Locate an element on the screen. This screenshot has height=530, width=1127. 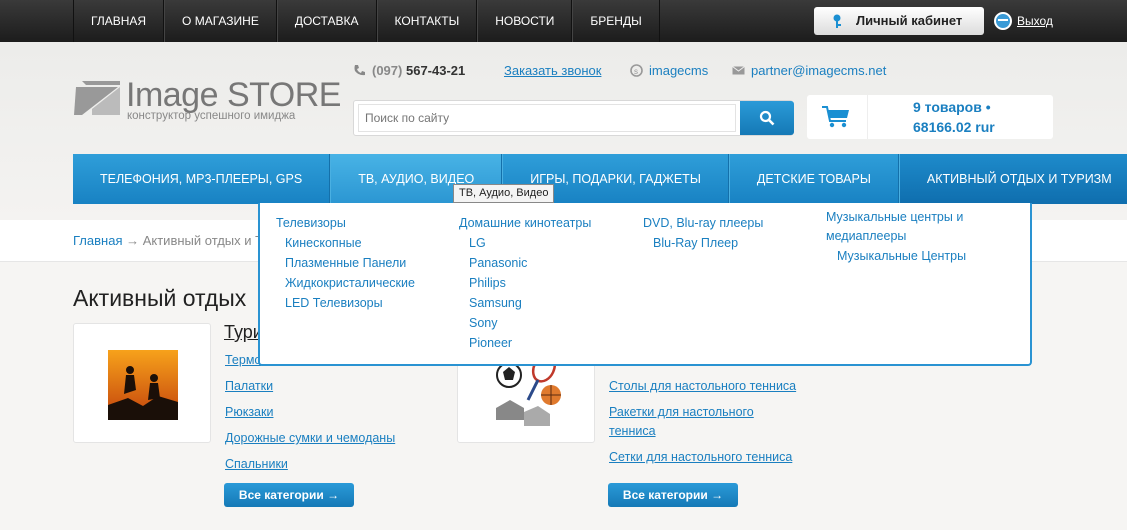
dropdown-heading: DVD, Blu-ray плееры is located at coordinates (703, 223).